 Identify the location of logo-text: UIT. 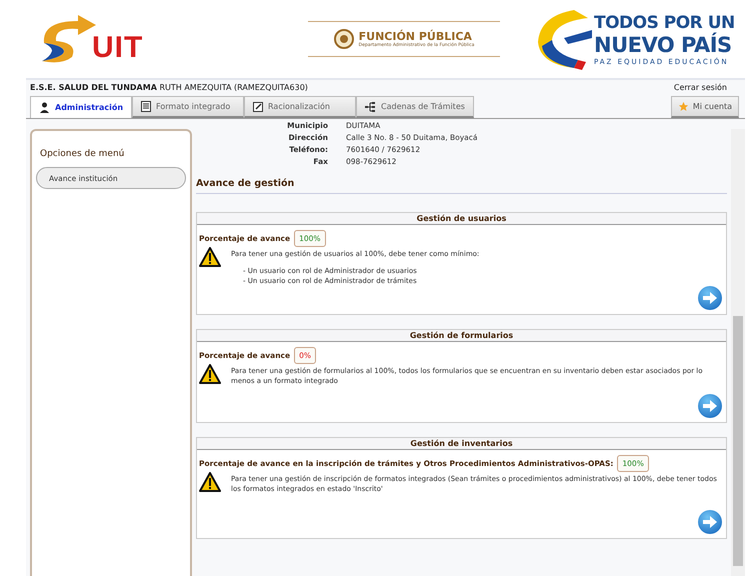
(118, 48).